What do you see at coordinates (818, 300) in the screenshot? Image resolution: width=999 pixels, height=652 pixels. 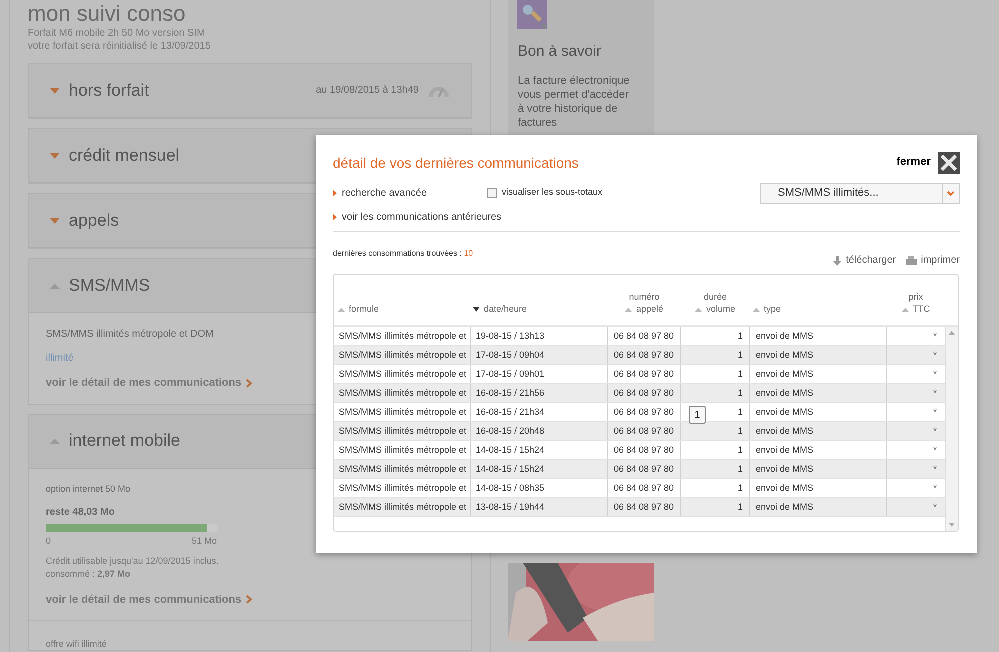 I see `column-header: type` at bounding box center [818, 300].